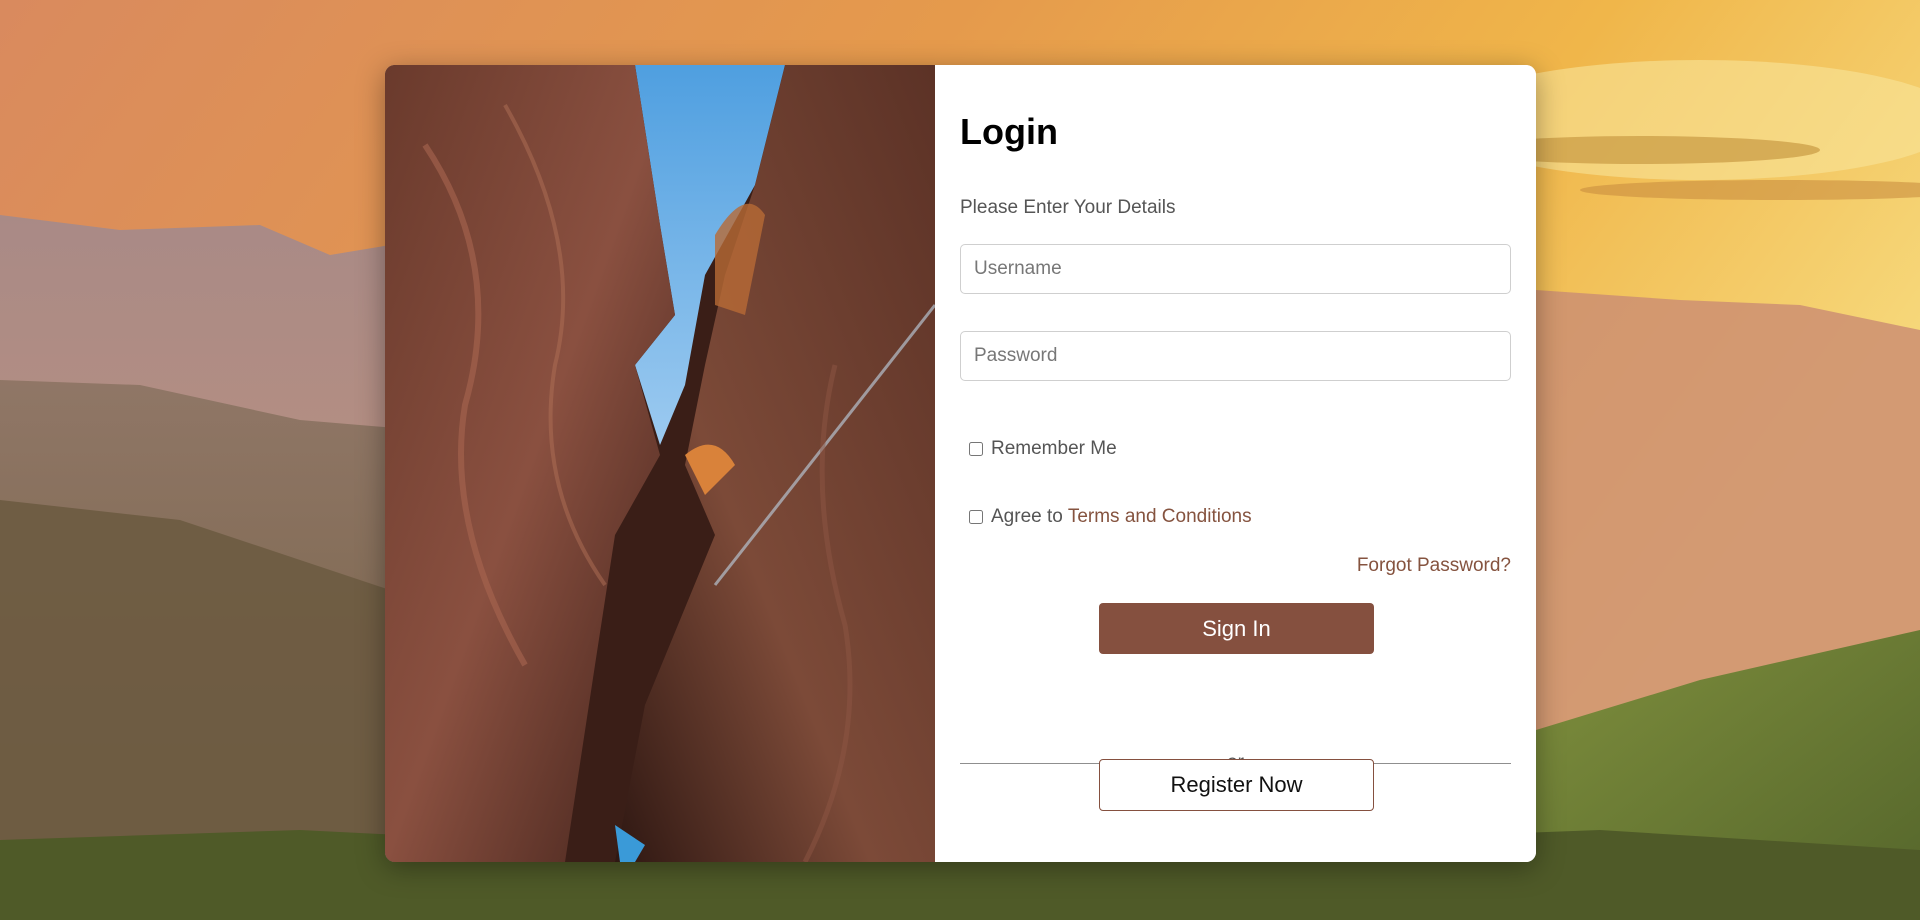  I want to click on remember-me-checkbox, so click(976, 449).